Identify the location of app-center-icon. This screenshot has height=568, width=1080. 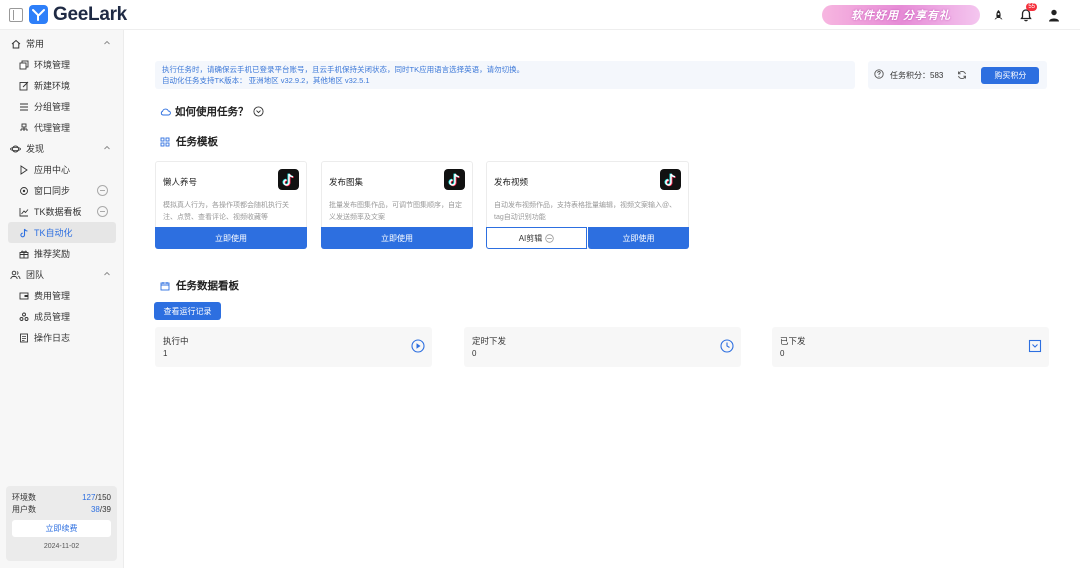
(23, 169).